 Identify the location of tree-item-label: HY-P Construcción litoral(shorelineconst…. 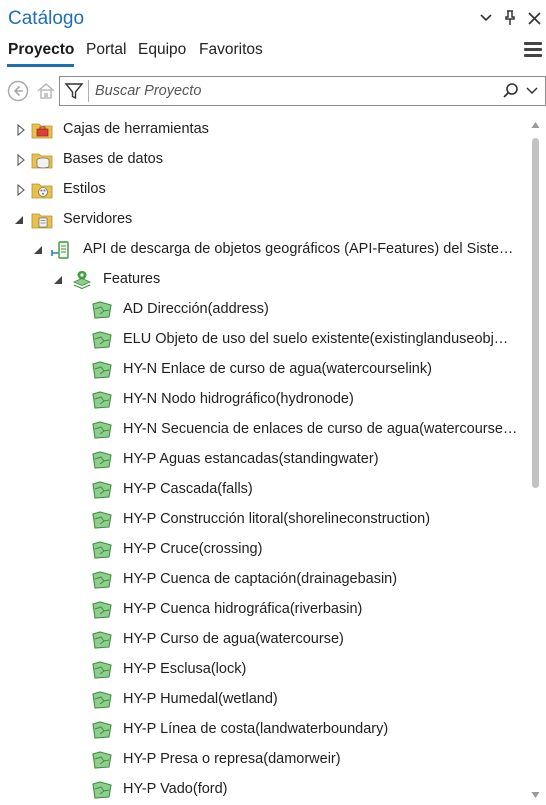
(277, 519).